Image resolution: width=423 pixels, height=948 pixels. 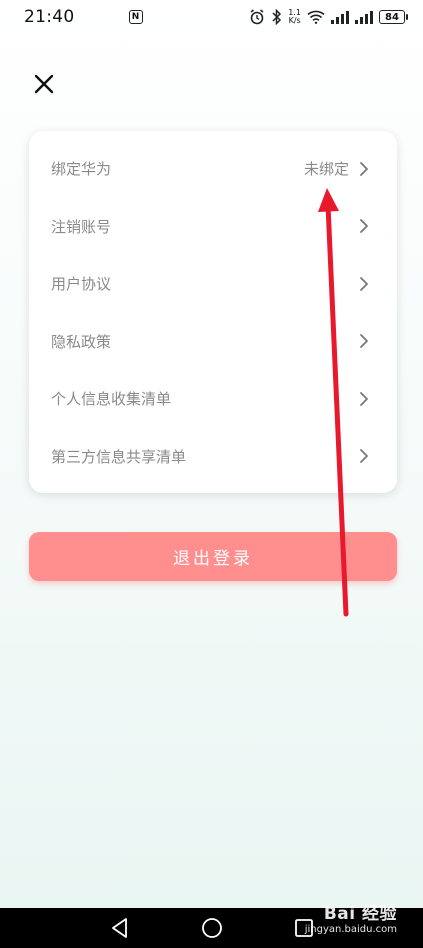 What do you see at coordinates (111, 399) in the screenshot?
I see `menu-item-label: 个人信息收集清单` at bounding box center [111, 399].